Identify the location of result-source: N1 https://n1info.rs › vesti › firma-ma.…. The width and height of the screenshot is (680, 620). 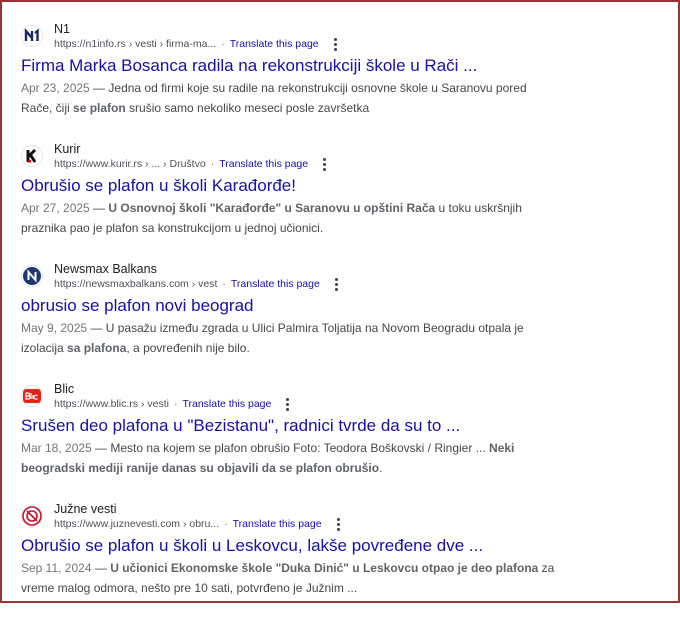
(301, 37).